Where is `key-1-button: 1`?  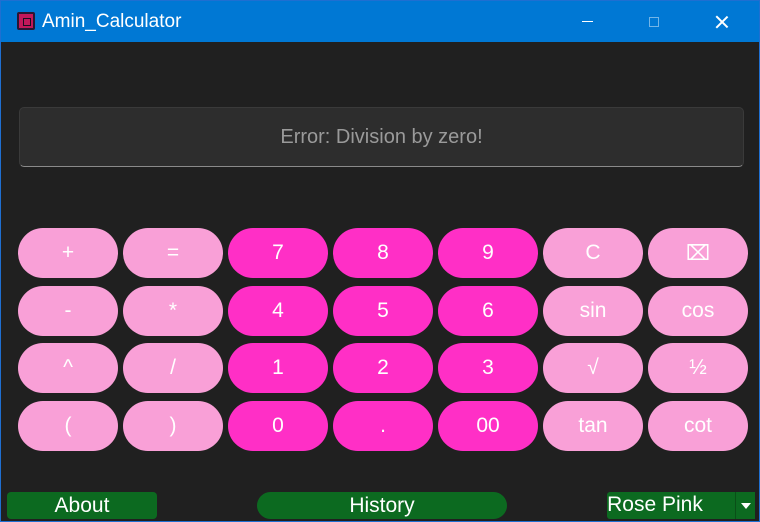
key-1-button: 1 is located at coordinates (278, 368).